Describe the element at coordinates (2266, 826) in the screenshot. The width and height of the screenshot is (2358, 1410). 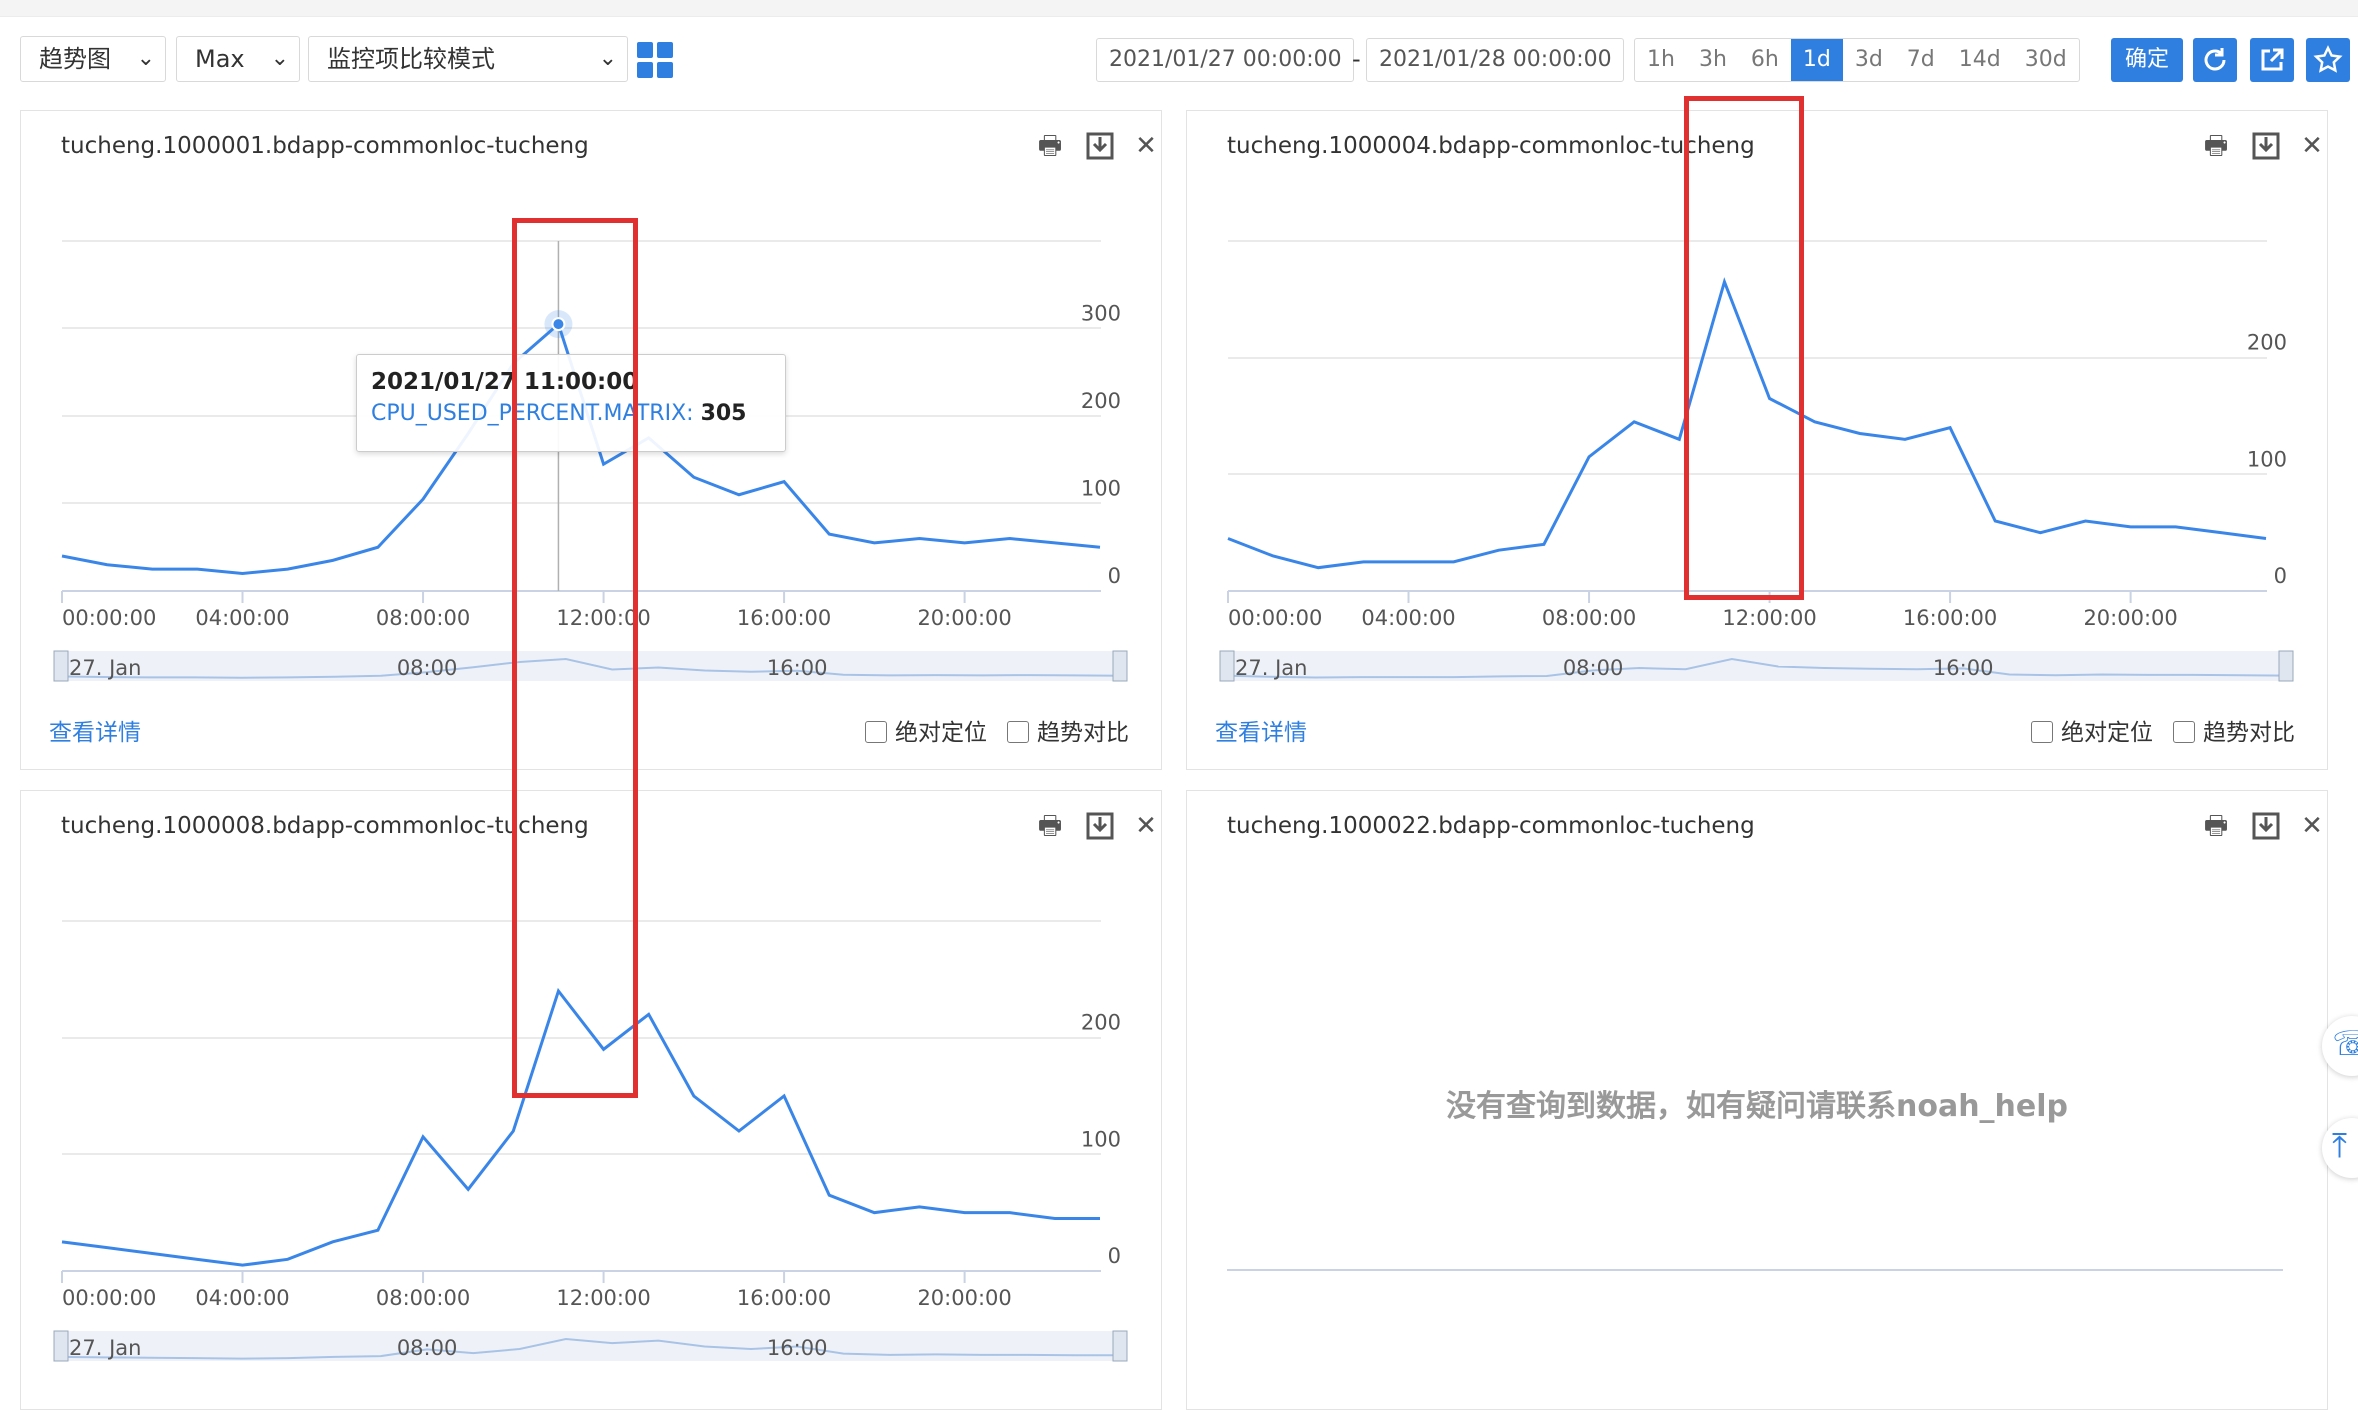
I see `download-icon` at that location.